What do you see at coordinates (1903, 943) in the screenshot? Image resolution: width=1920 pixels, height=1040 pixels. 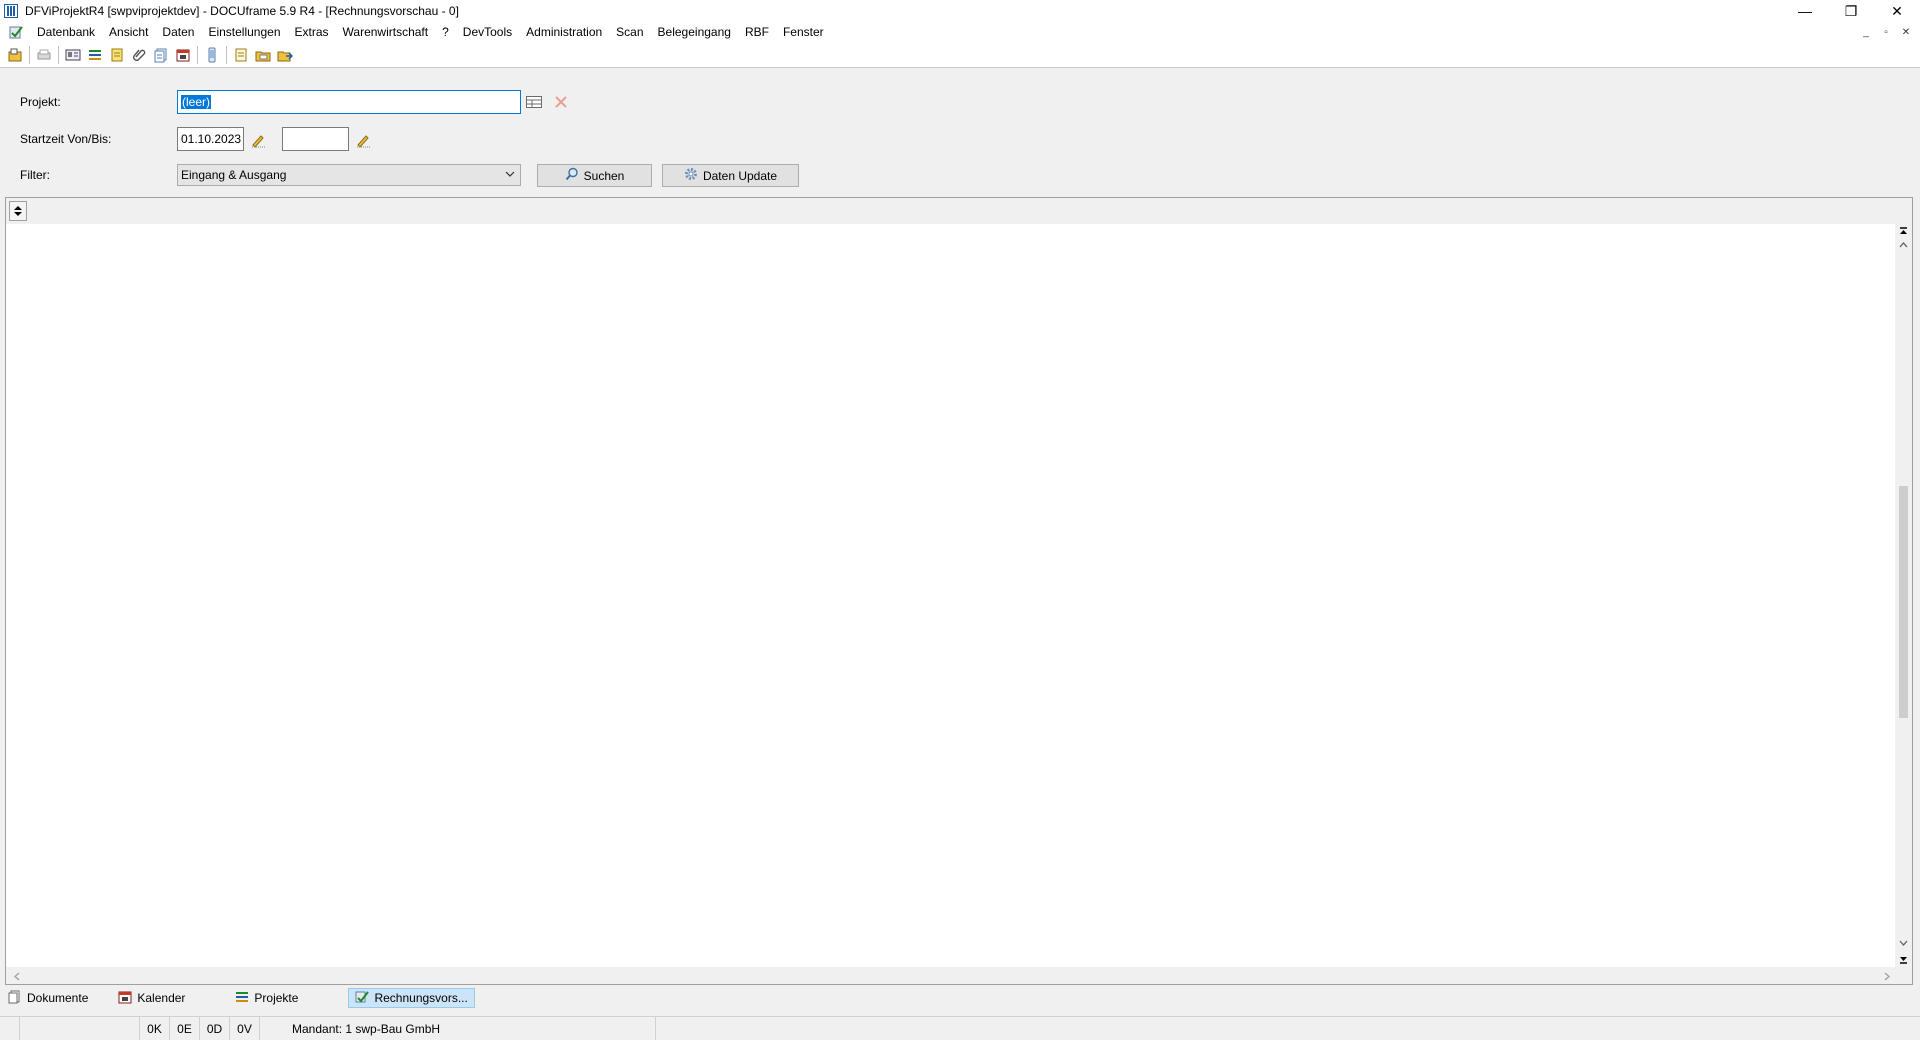 I see `scroll-down-icon` at bounding box center [1903, 943].